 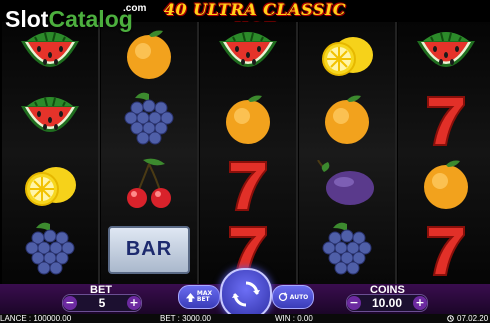 I want to click on circular-arrows-icon, so click(x=283, y=297).